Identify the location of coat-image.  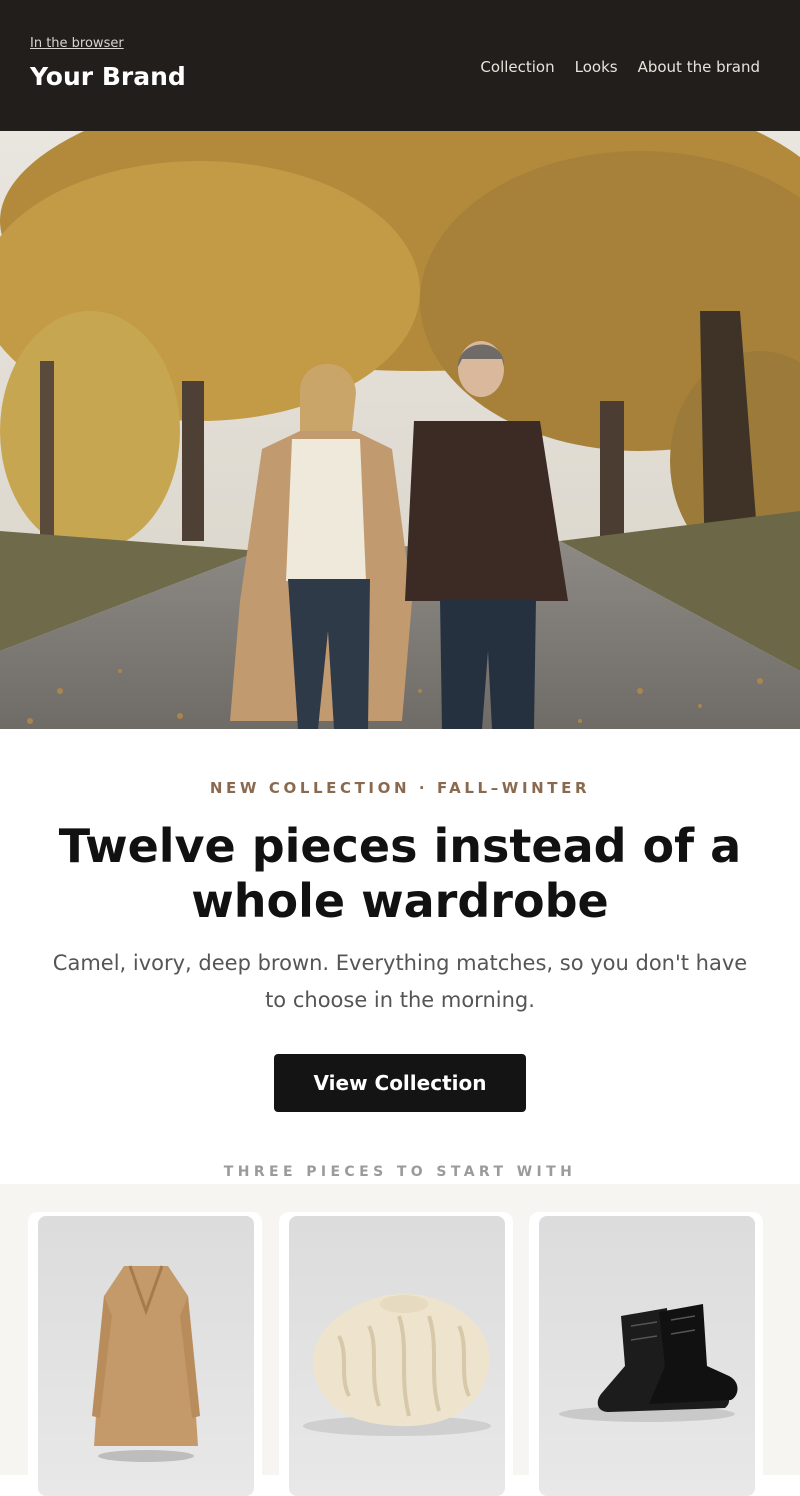
(146, 1356).